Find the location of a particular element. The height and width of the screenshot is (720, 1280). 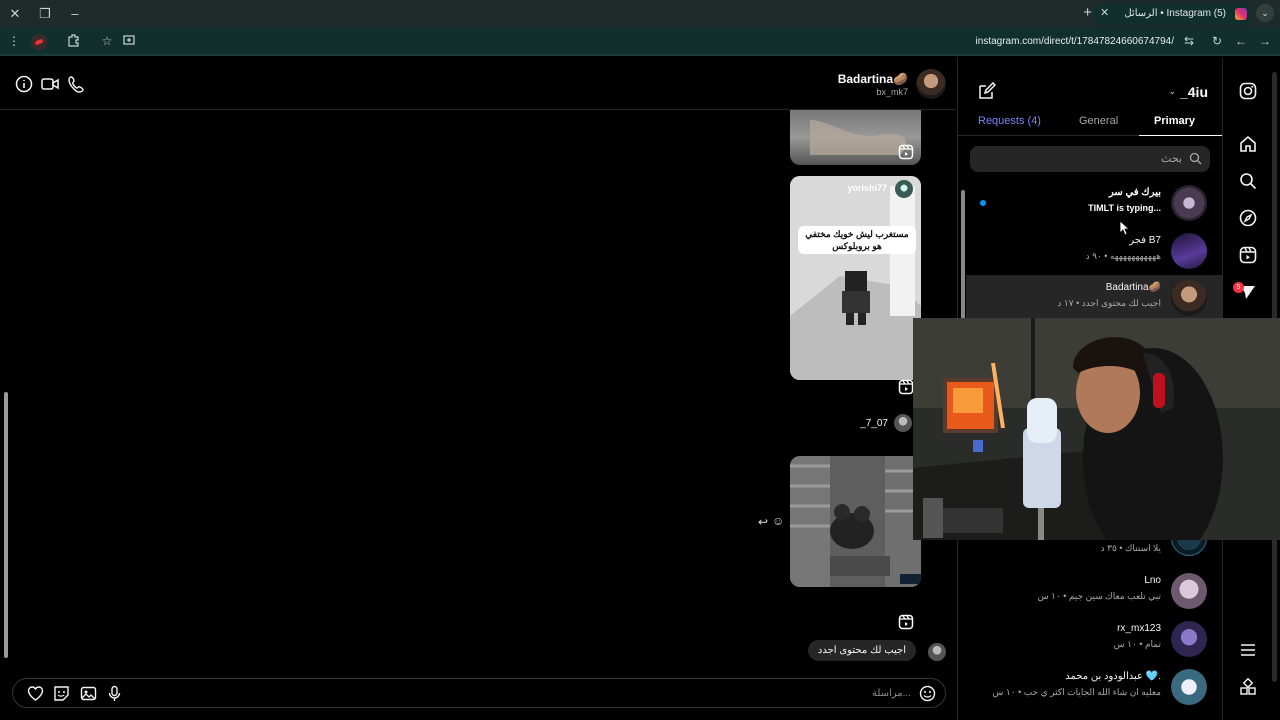

reply-icon: ↩ is located at coordinates (763, 522).